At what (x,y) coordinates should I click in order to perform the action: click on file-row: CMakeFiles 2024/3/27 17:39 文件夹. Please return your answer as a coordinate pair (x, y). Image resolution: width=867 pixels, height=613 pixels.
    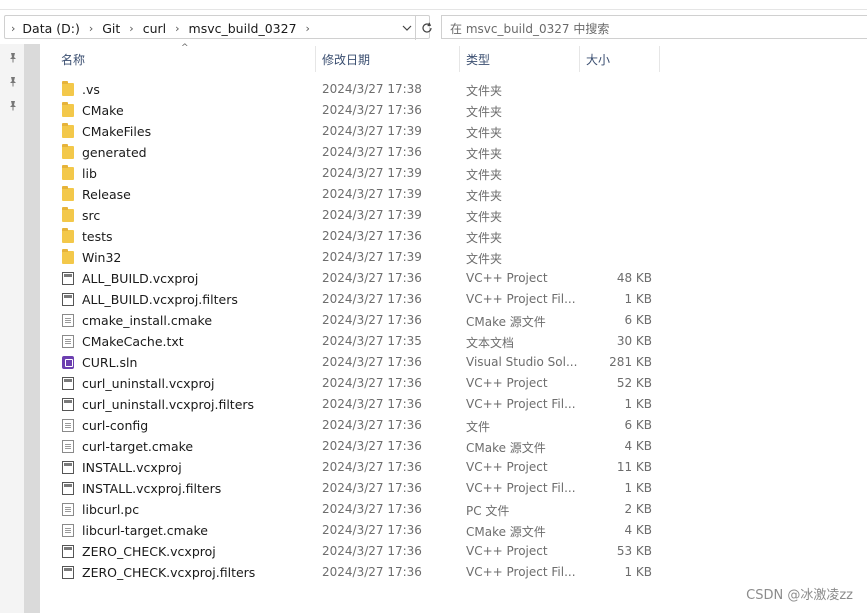
    Looking at the image, I should click on (366, 131).